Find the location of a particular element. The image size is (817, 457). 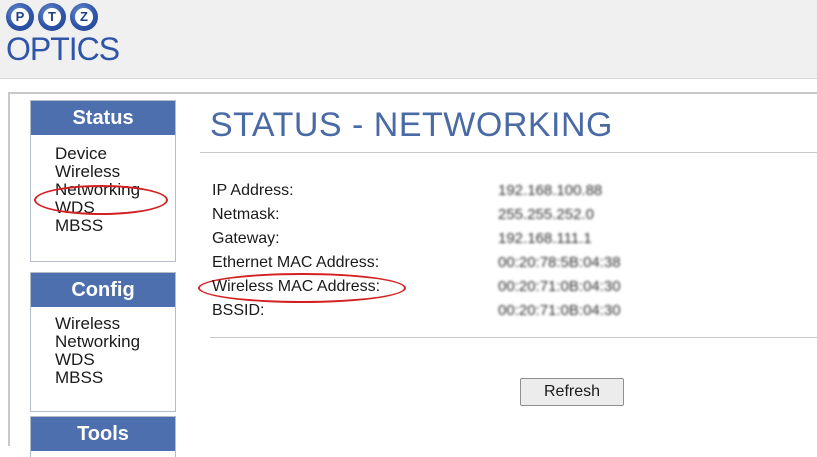

sidebar-item-device: Device is located at coordinates (103, 154).